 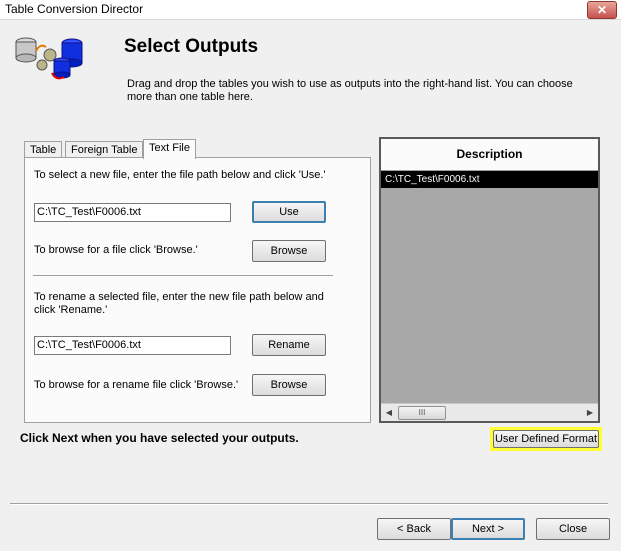 I want to click on panel-divider, so click(x=183, y=276).